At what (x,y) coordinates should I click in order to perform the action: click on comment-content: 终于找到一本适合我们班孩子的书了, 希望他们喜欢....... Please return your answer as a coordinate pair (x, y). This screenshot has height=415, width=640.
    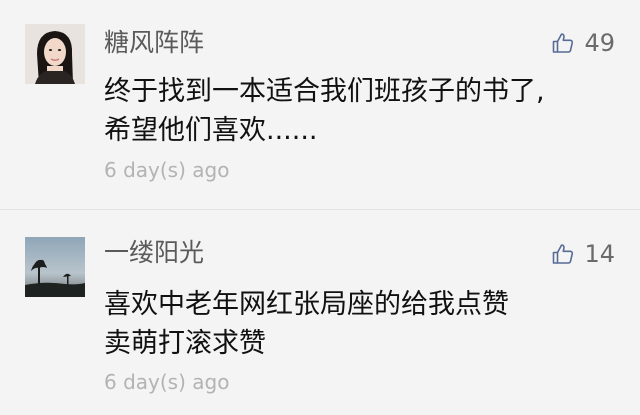
    Looking at the image, I should click on (354, 111).